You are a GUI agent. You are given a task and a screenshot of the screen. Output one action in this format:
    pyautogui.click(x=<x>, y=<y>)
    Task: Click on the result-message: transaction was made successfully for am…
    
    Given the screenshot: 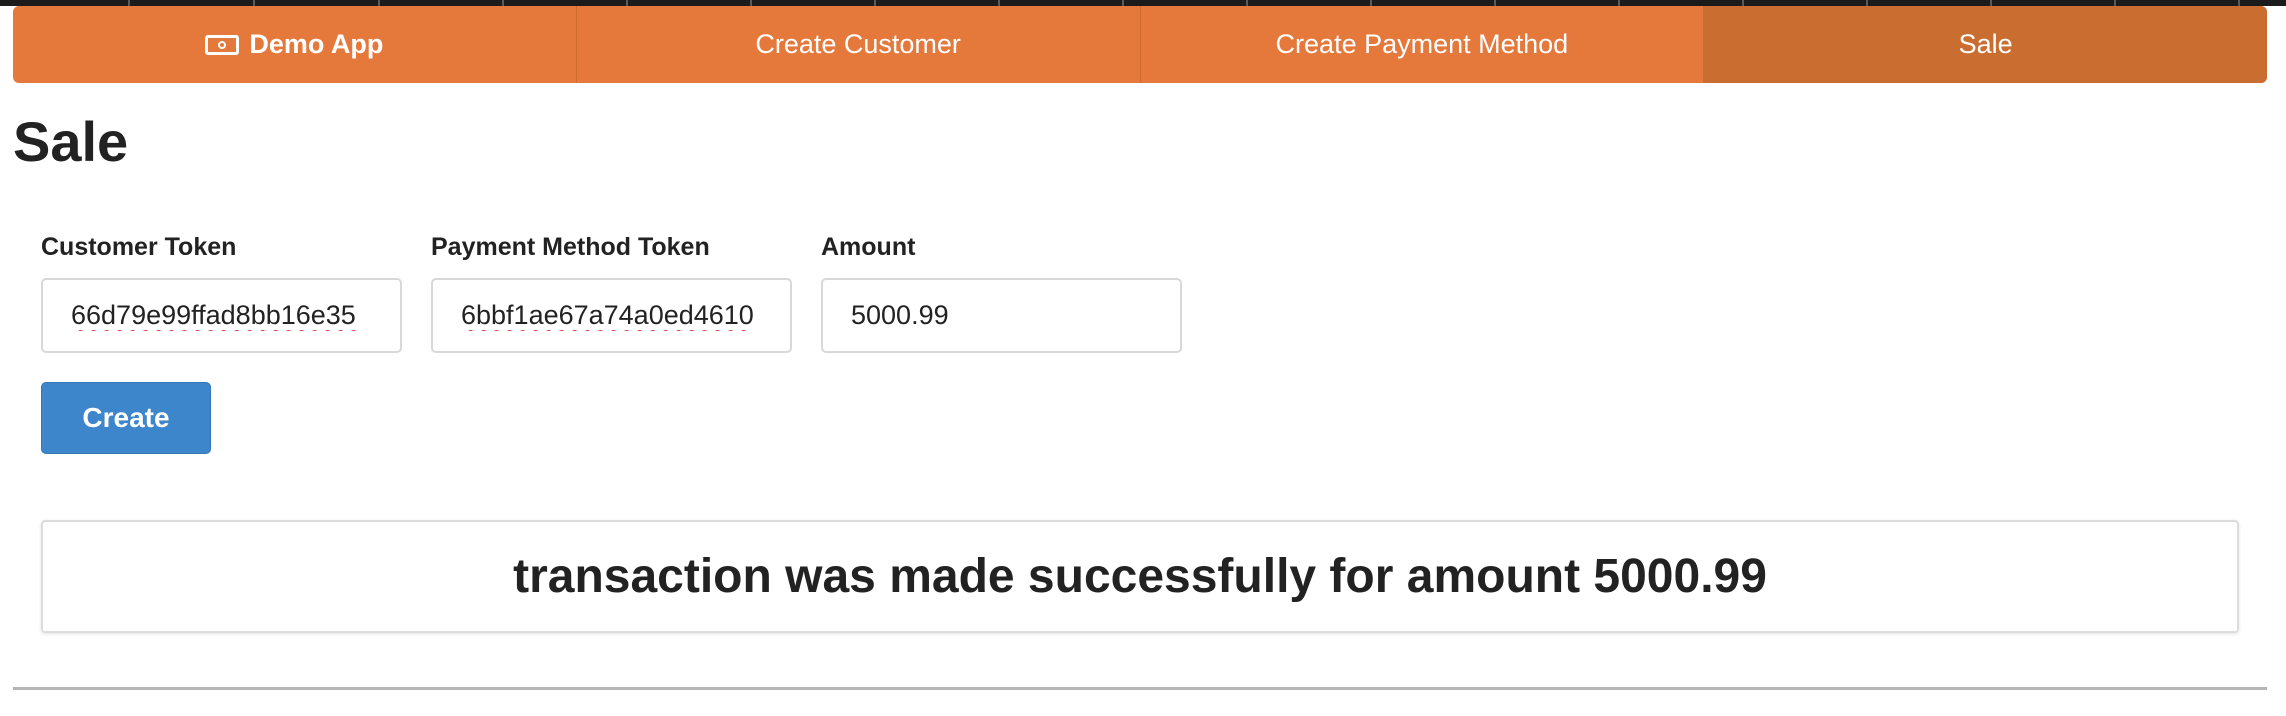 What is the action you would take?
    pyautogui.click(x=1140, y=576)
    